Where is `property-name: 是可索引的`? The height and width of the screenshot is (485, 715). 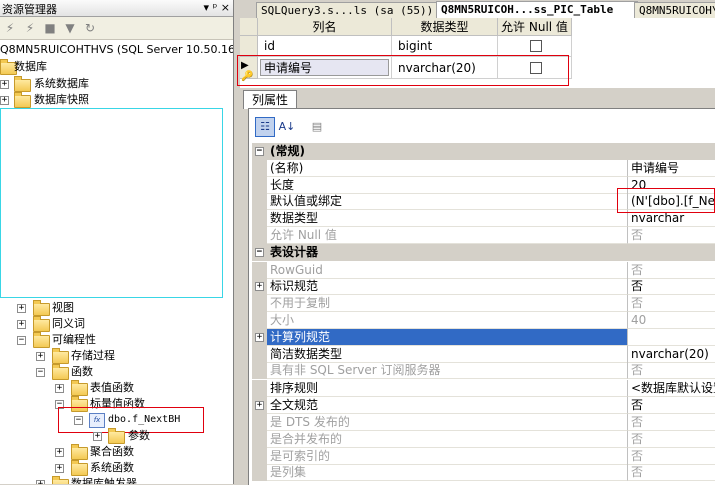 property-name: 是可索引的 is located at coordinates (447, 456).